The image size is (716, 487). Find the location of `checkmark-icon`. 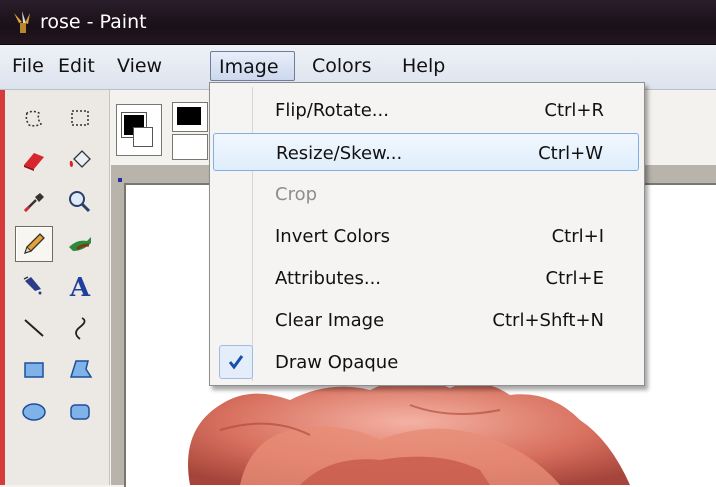

checkmark-icon is located at coordinates (236, 362).